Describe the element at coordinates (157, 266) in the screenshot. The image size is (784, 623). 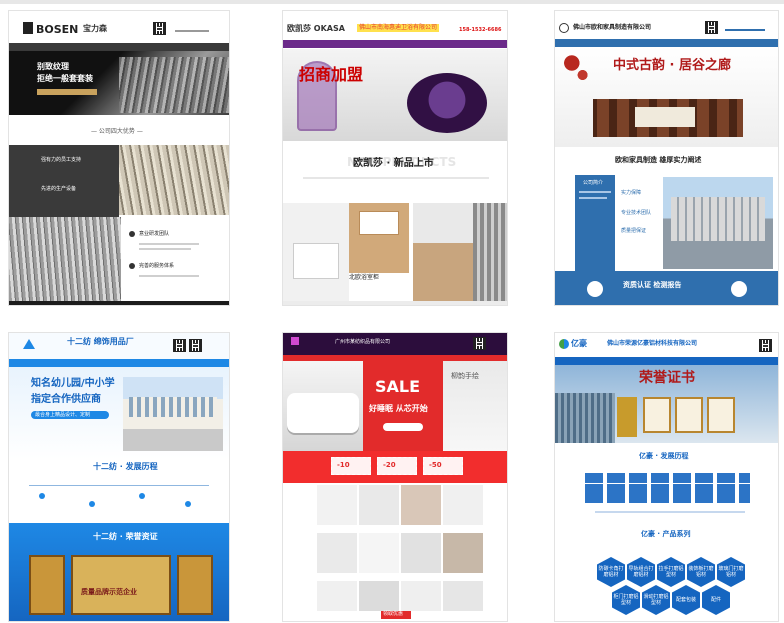
I see `advantage-4: 完善的服务体系` at that location.